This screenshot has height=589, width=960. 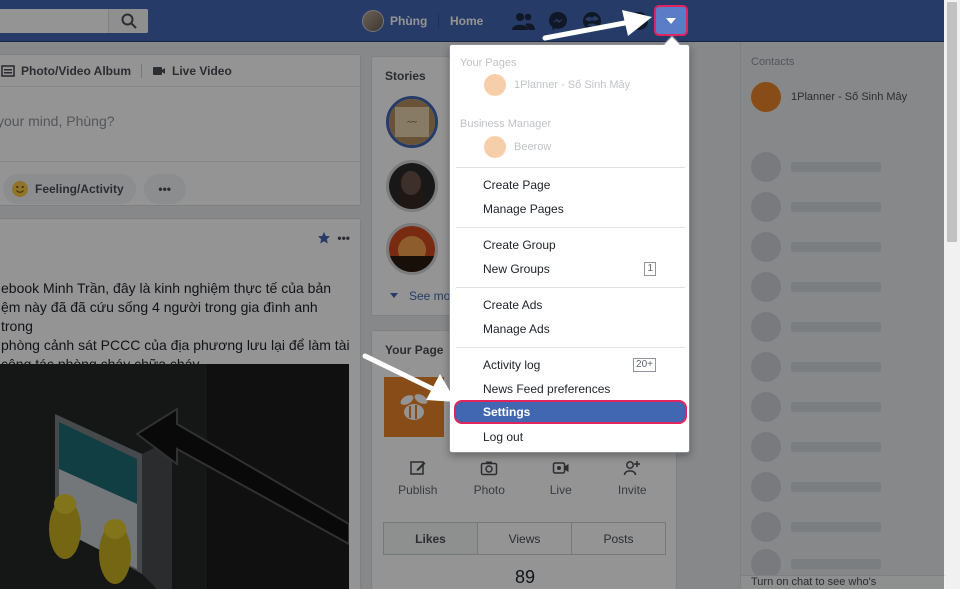 I want to click on page-scrollbar, so click(x=952, y=294).